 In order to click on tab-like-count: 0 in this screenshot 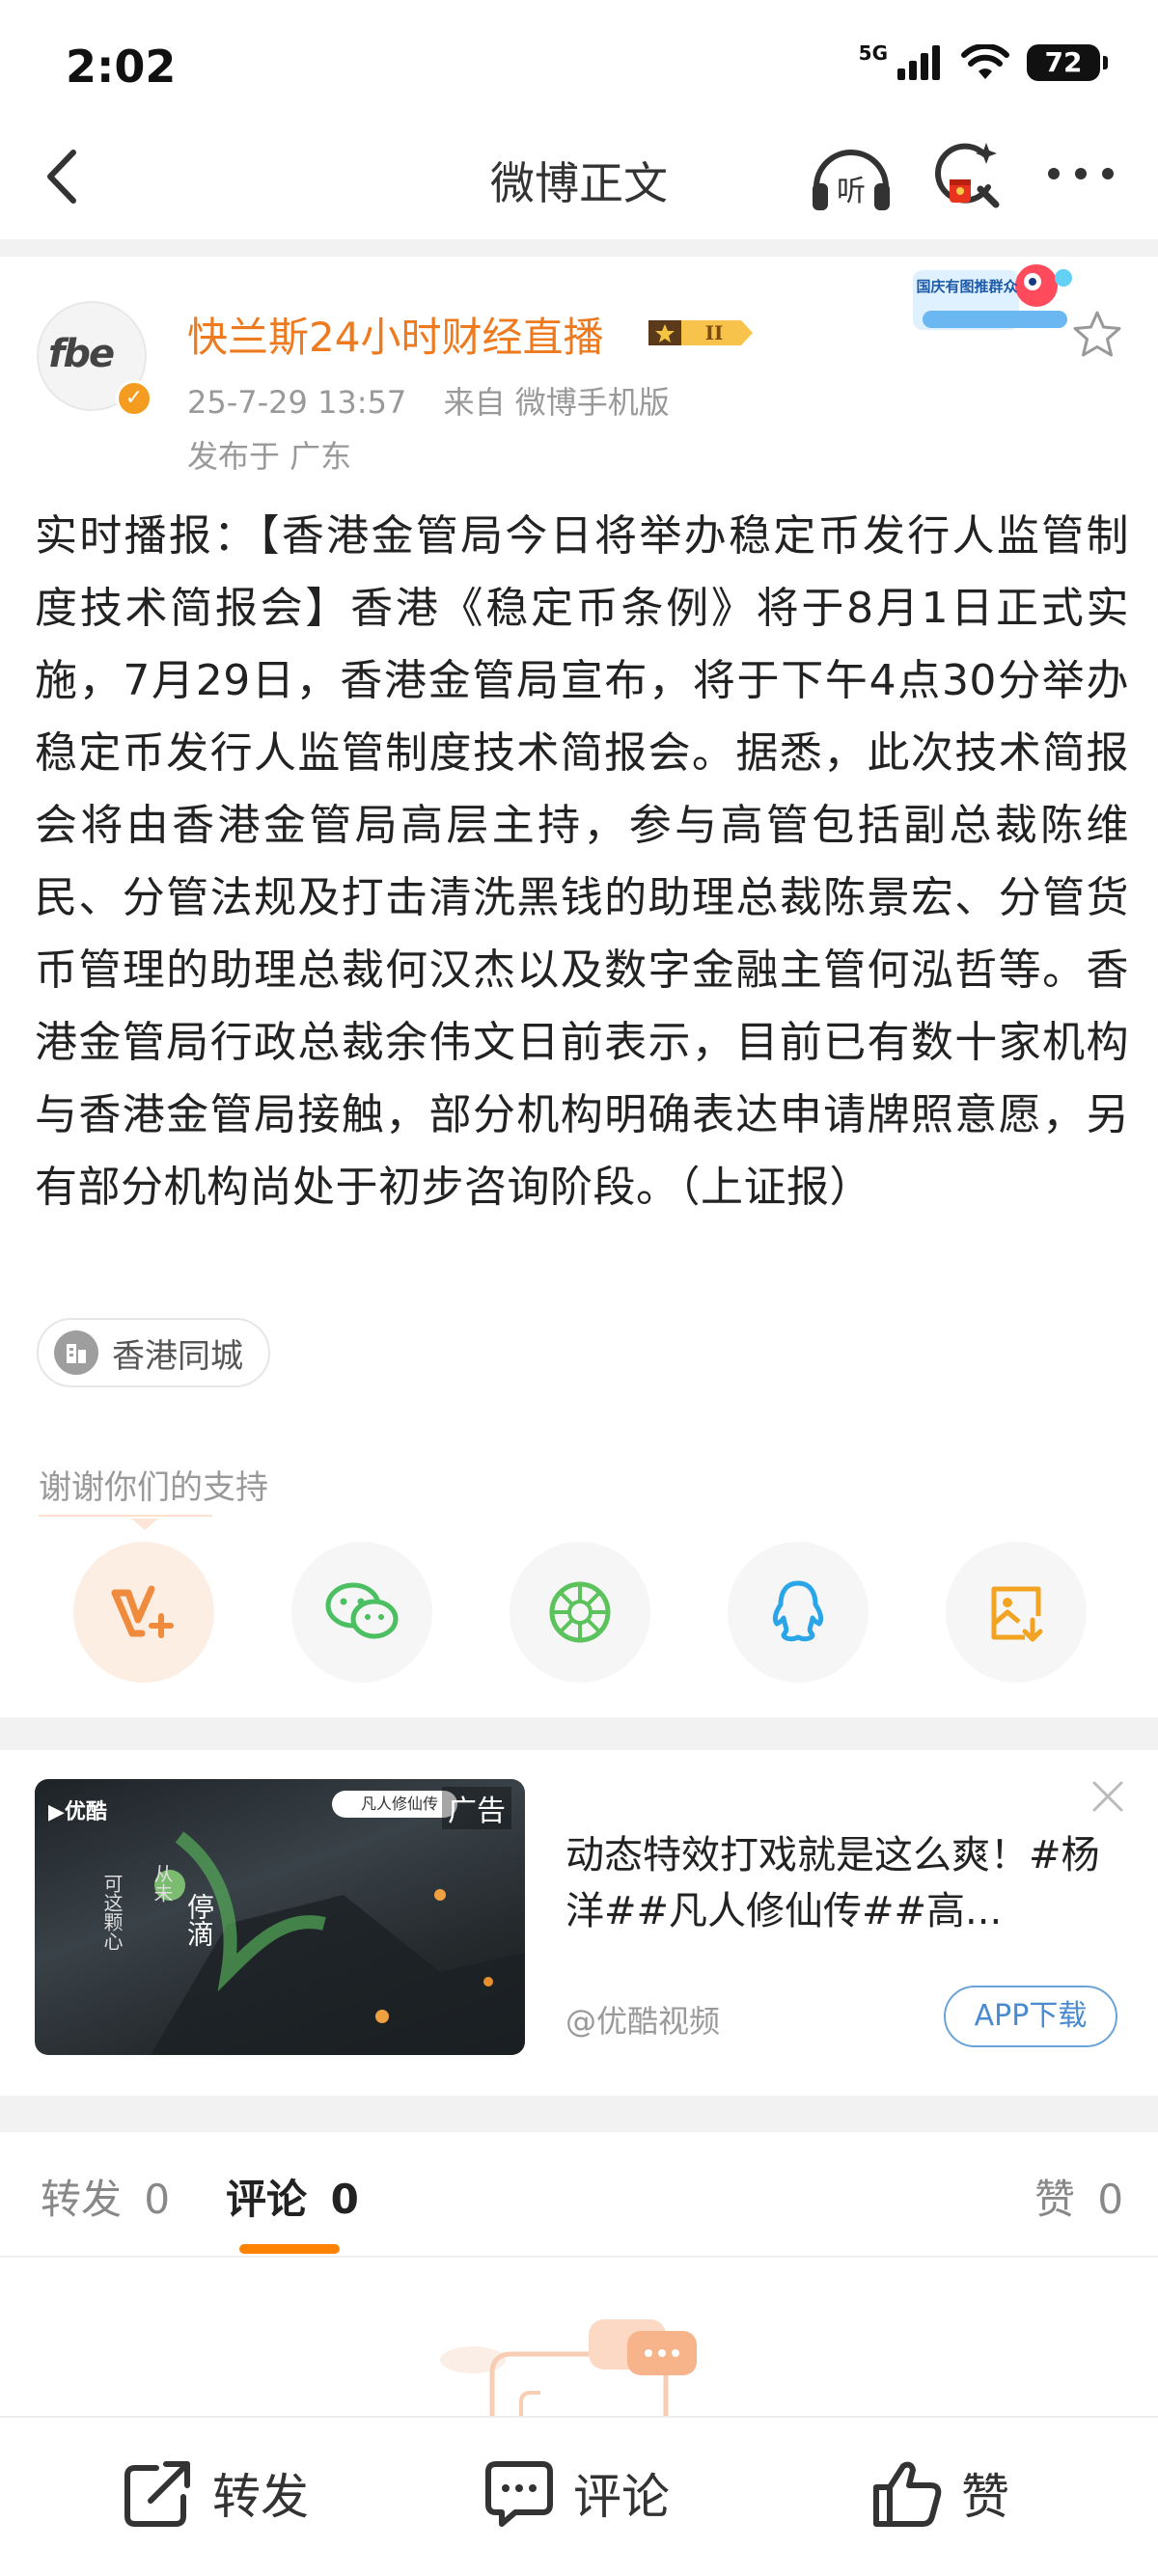, I will do `click(1110, 2199)`.